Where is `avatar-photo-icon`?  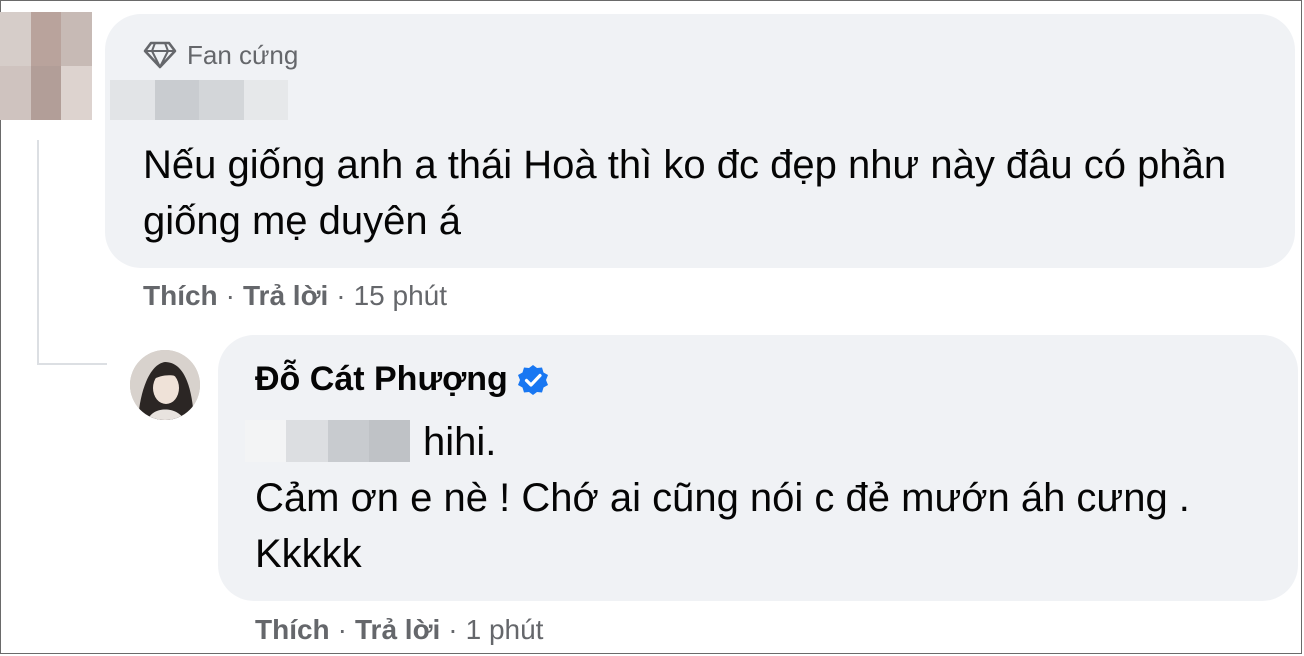
avatar-photo-icon is located at coordinates (165, 385).